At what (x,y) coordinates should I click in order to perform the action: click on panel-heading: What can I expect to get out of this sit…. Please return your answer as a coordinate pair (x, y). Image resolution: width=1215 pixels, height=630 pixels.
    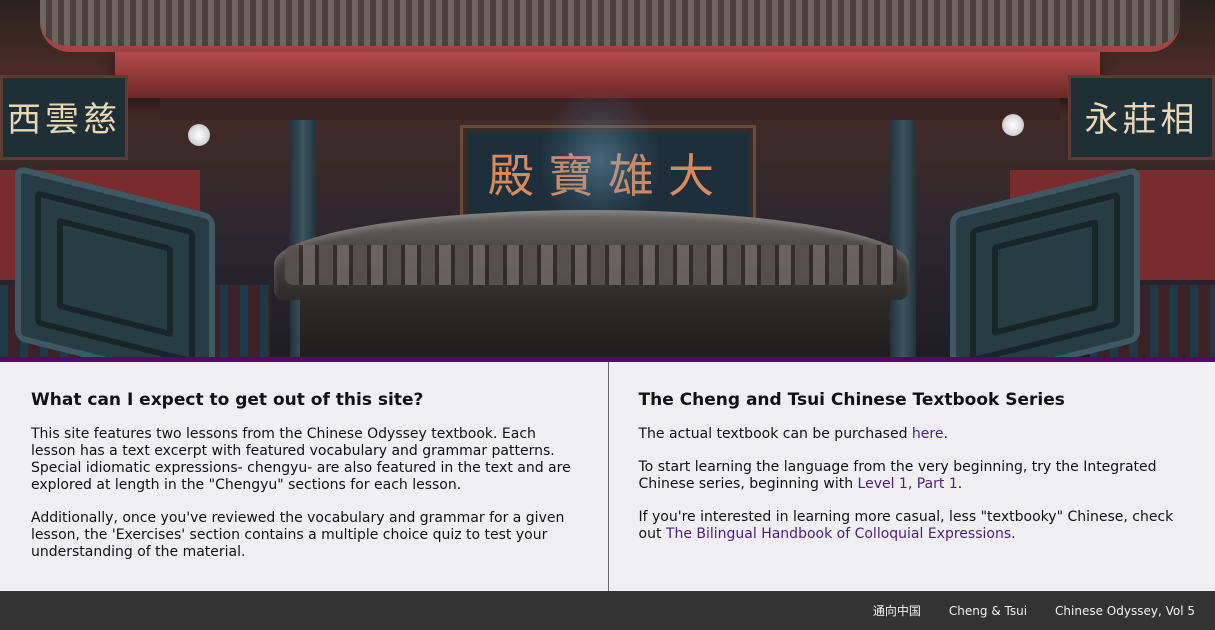
    Looking at the image, I should click on (227, 400).